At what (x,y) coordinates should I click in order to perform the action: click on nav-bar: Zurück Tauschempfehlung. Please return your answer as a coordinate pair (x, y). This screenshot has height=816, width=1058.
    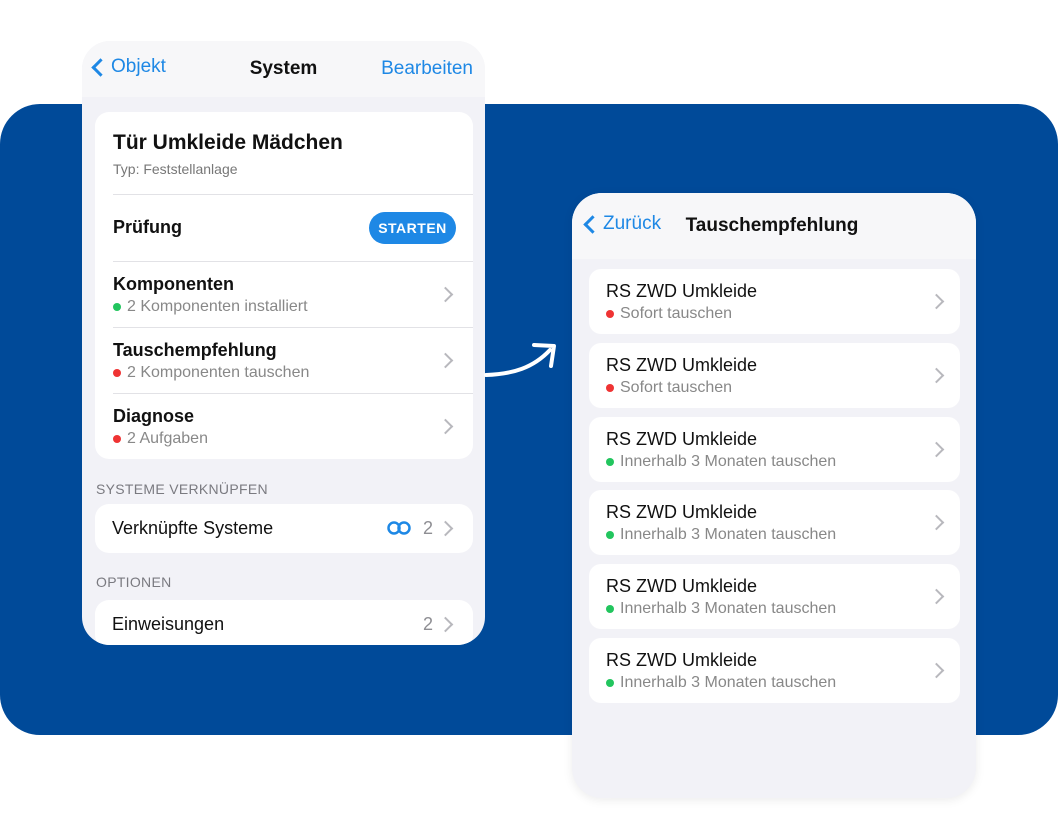
    Looking at the image, I should click on (774, 226).